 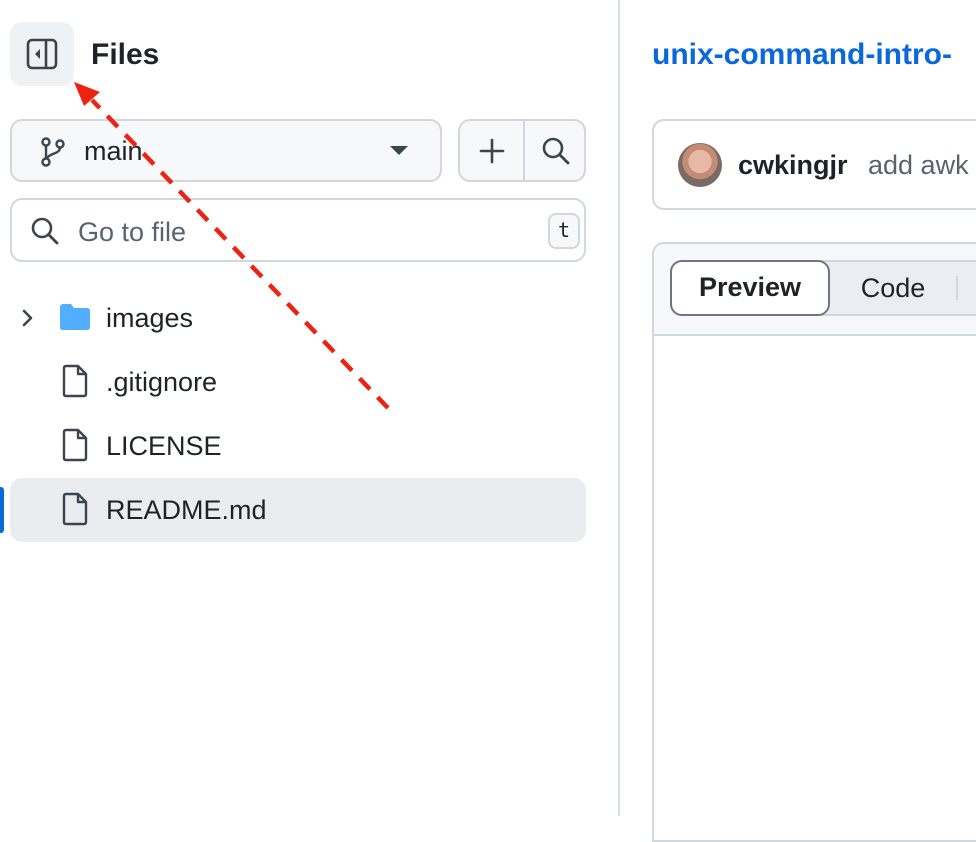 What do you see at coordinates (132, 232) in the screenshot?
I see `go-to-file-placeholder: Go to file` at bounding box center [132, 232].